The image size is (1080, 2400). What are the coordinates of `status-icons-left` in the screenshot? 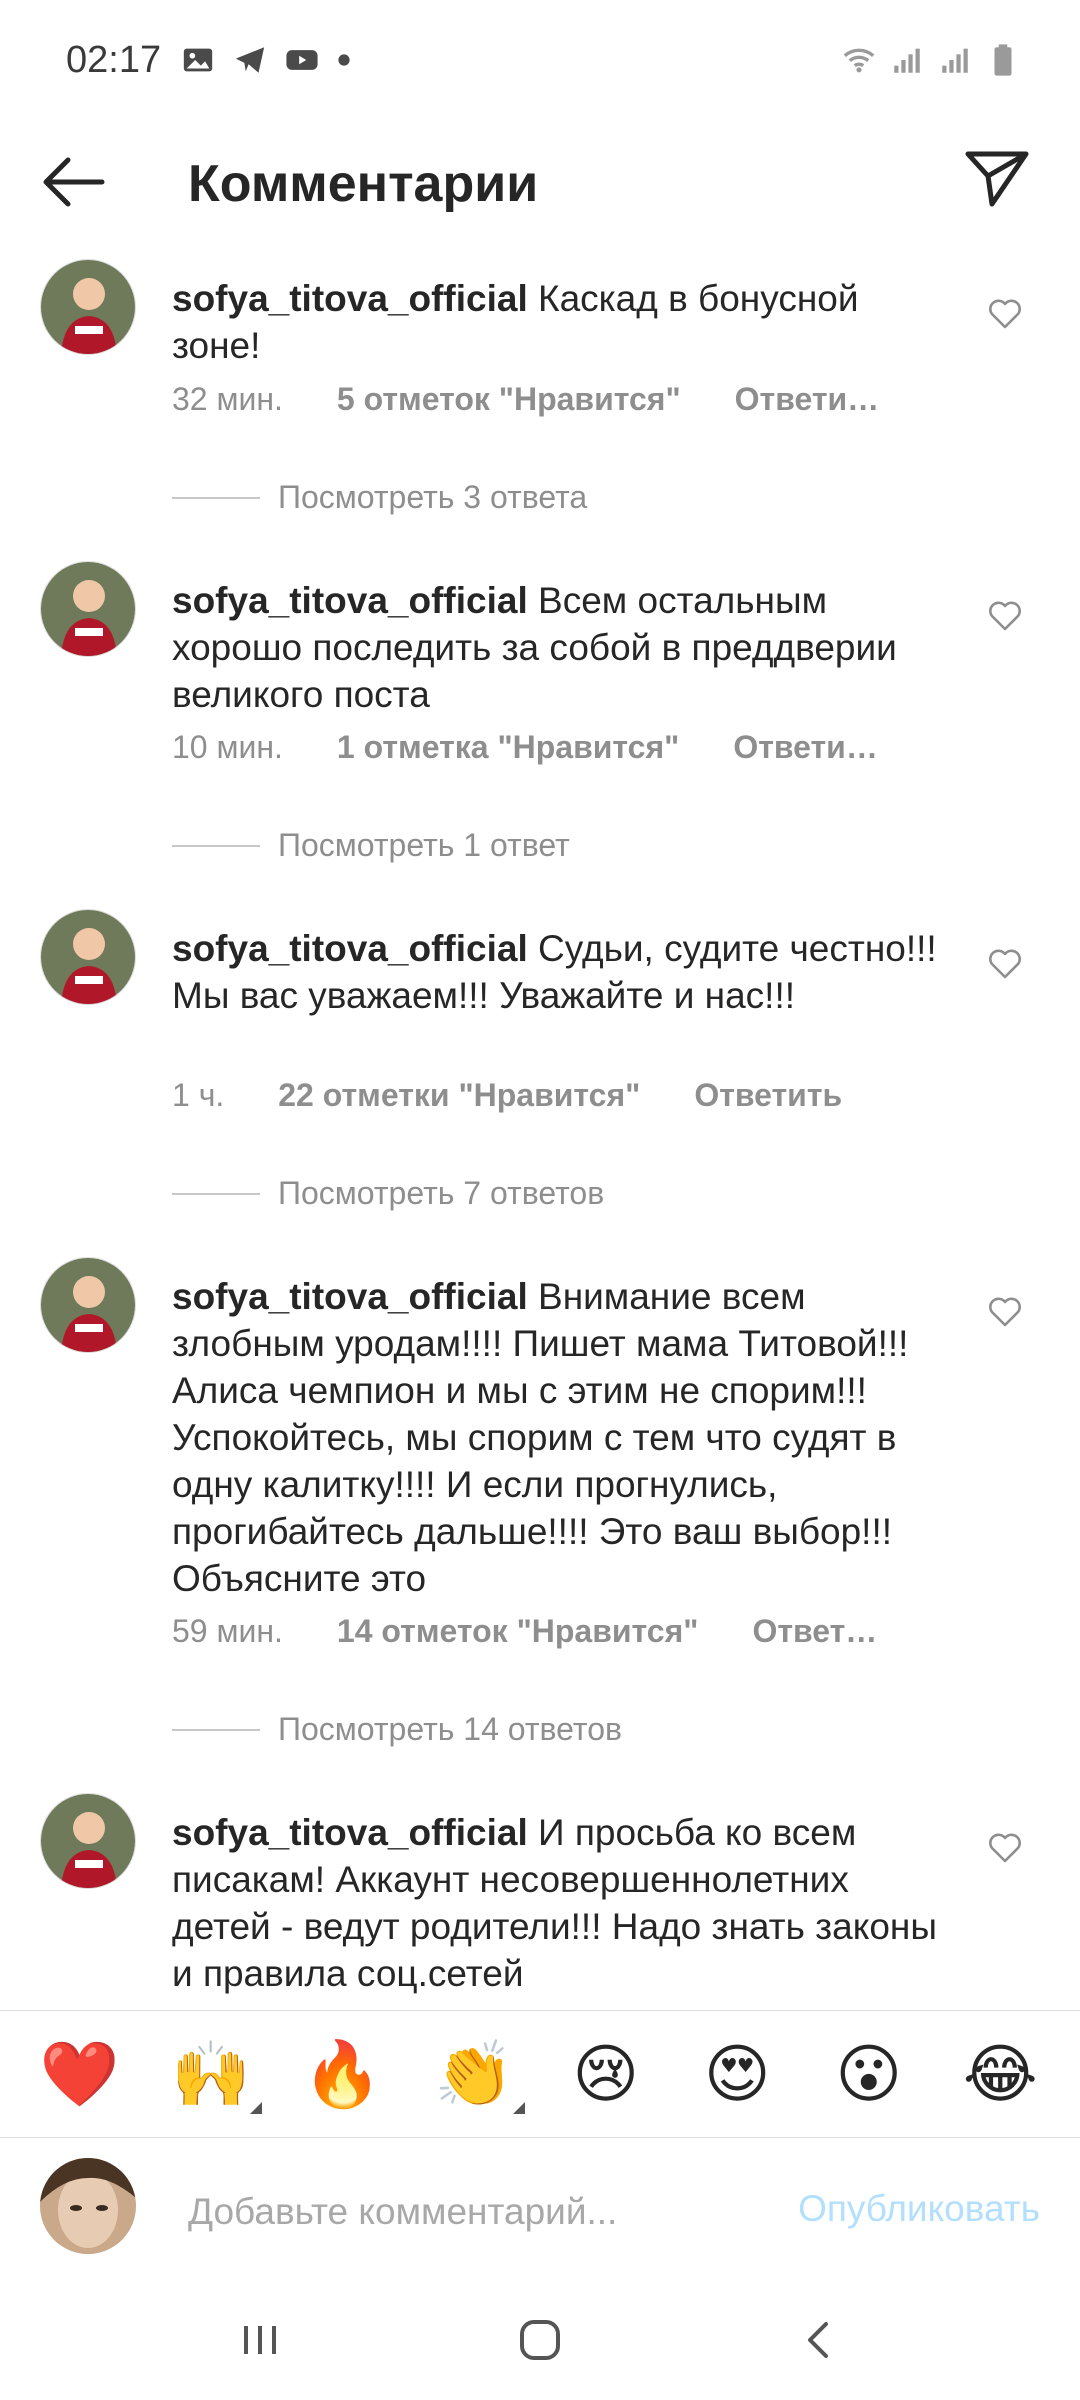 It's located at (266, 60).